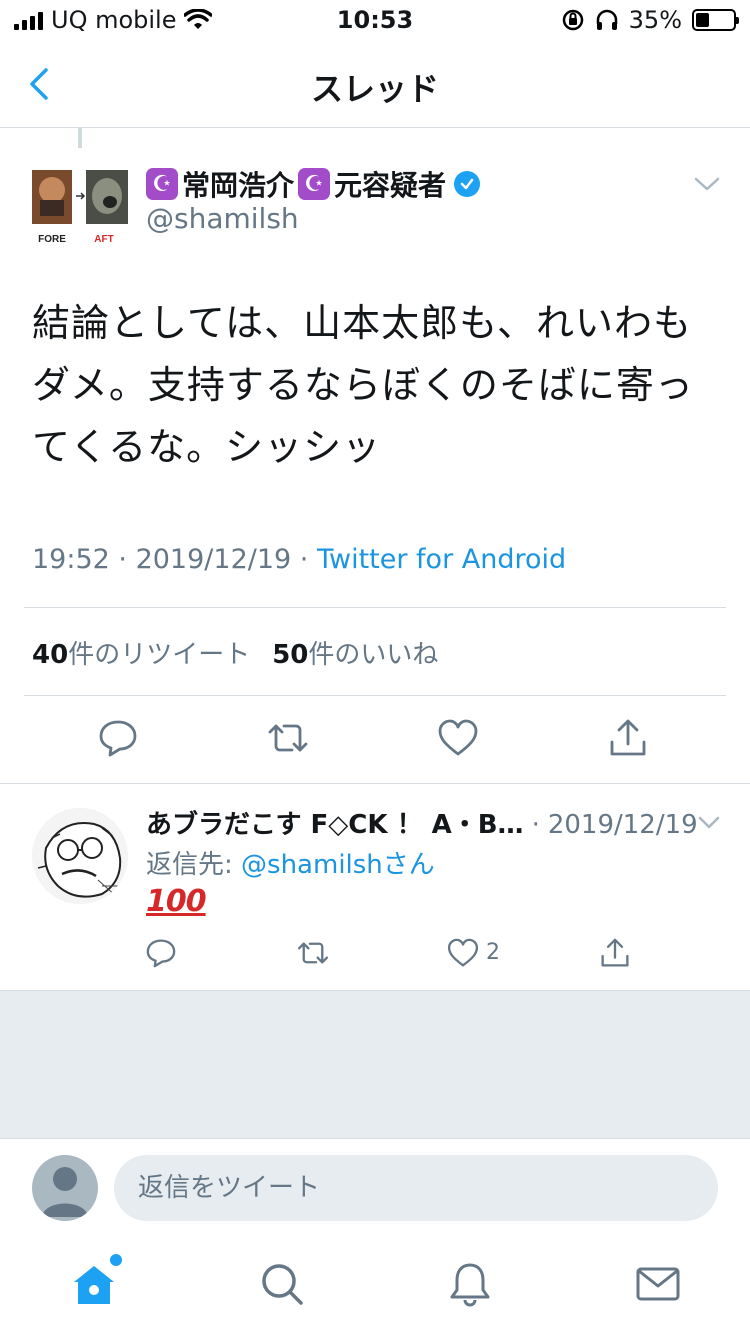 This screenshot has height=1334, width=750. What do you see at coordinates (375, 20) in the screenshot?
I see `status-bar: UQ mobile 10:53 35%` at bounding box center [375, 20].